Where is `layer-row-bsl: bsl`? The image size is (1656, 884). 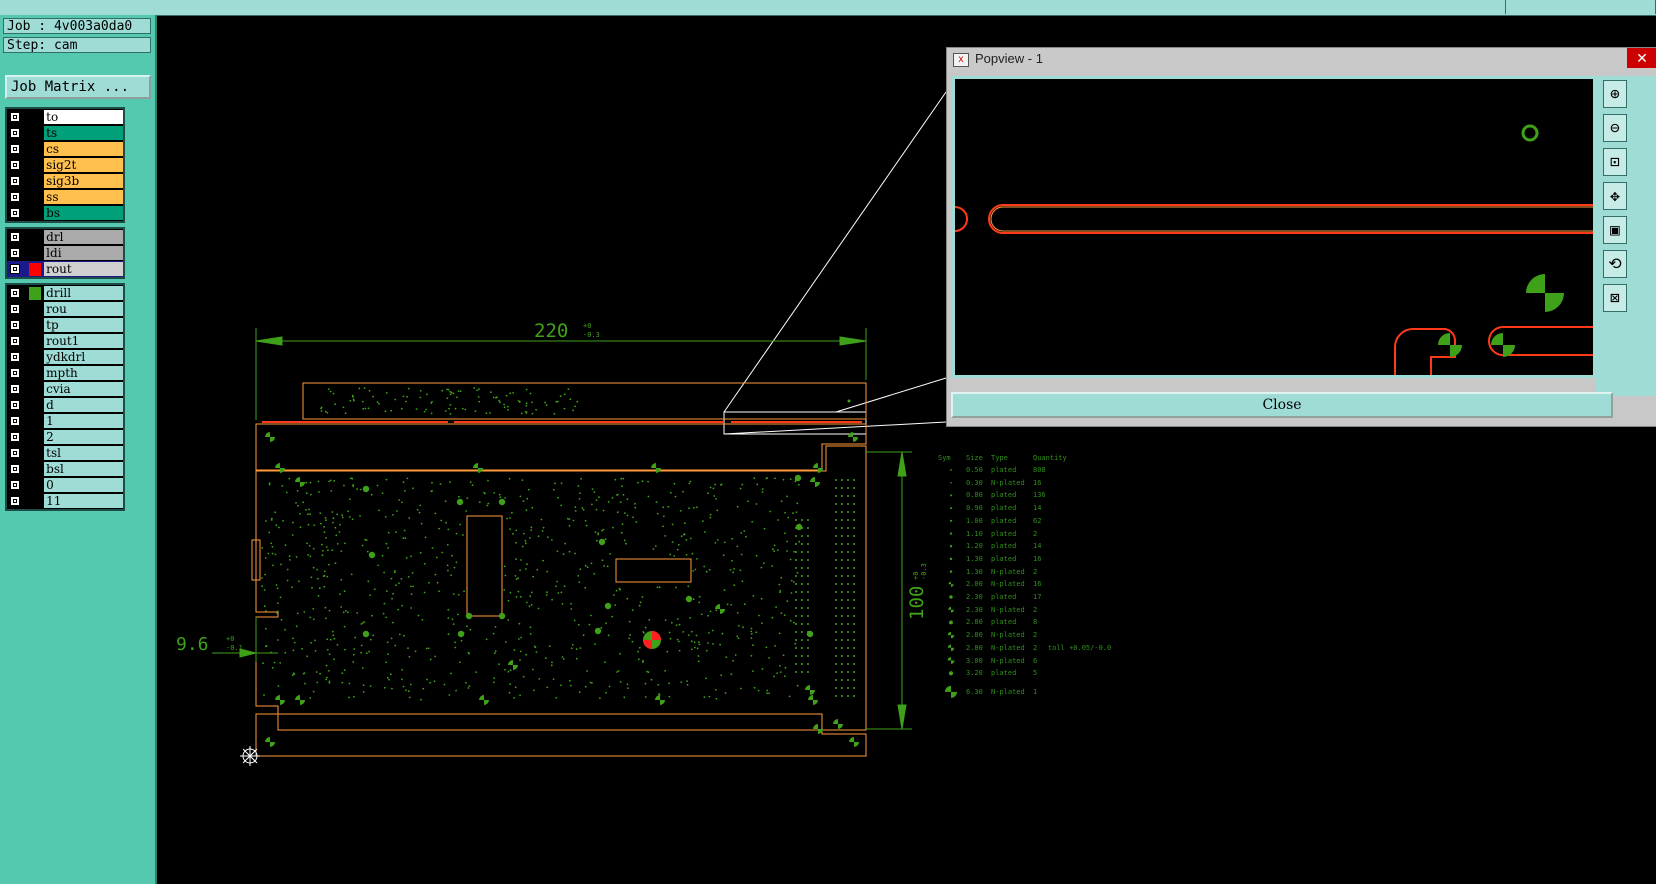 layer-row-bsl: bsl is located at coordinates (65, 469).